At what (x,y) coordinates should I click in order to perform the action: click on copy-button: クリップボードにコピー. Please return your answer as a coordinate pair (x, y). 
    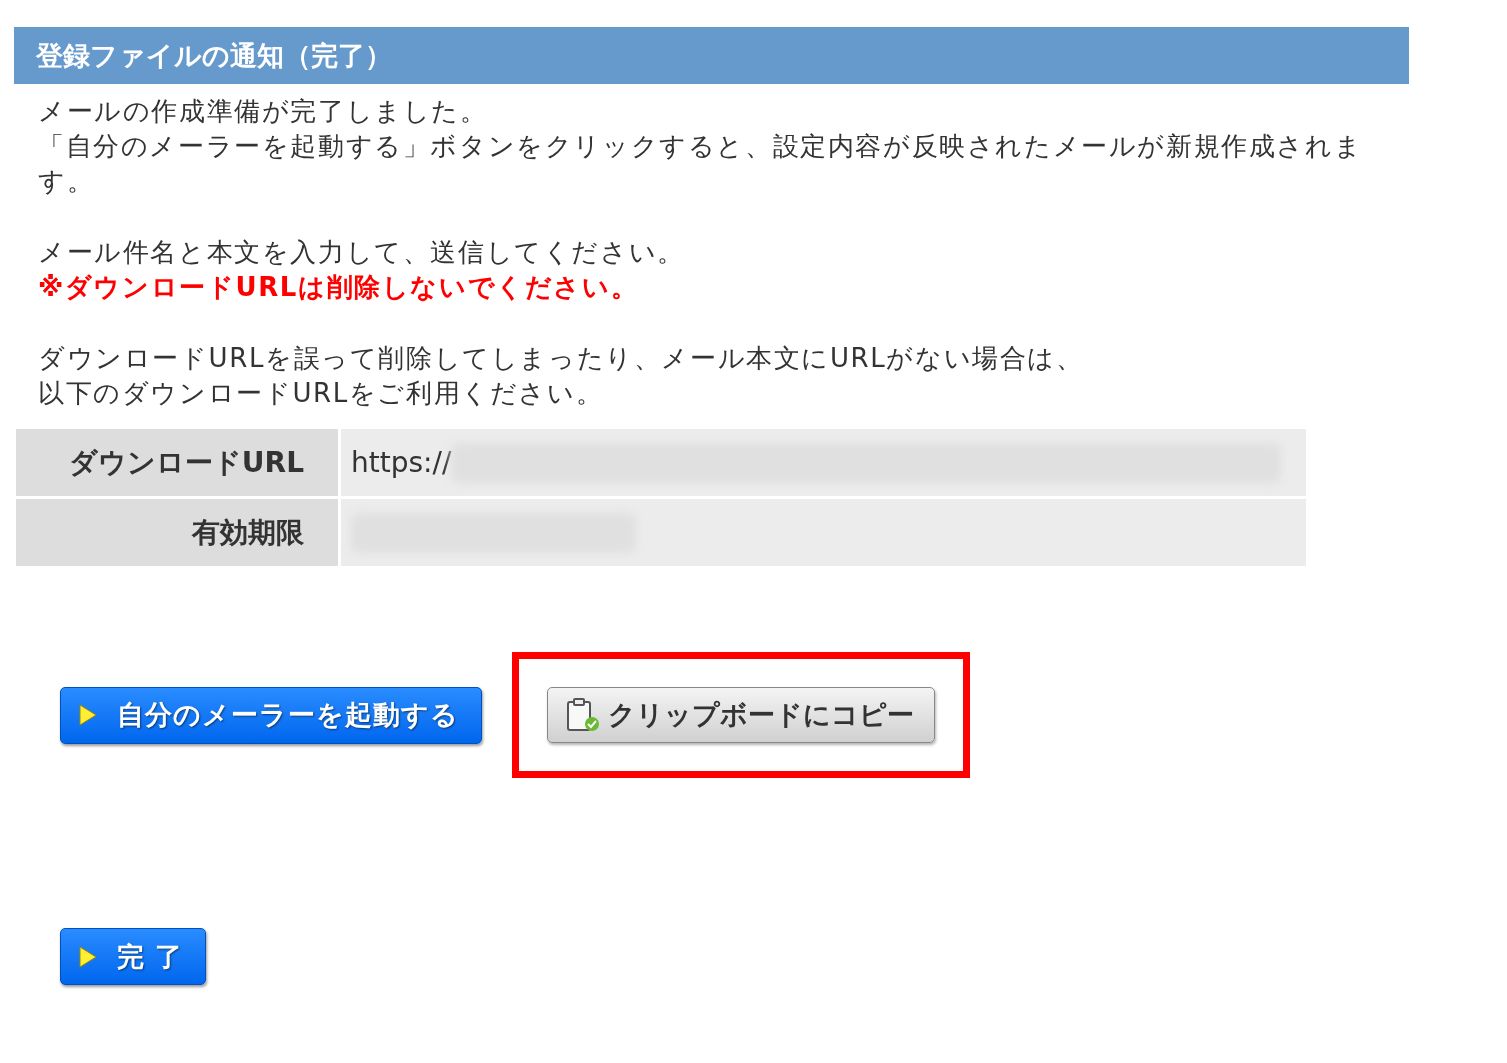
    Looking at the image, I should click on (741, 715).